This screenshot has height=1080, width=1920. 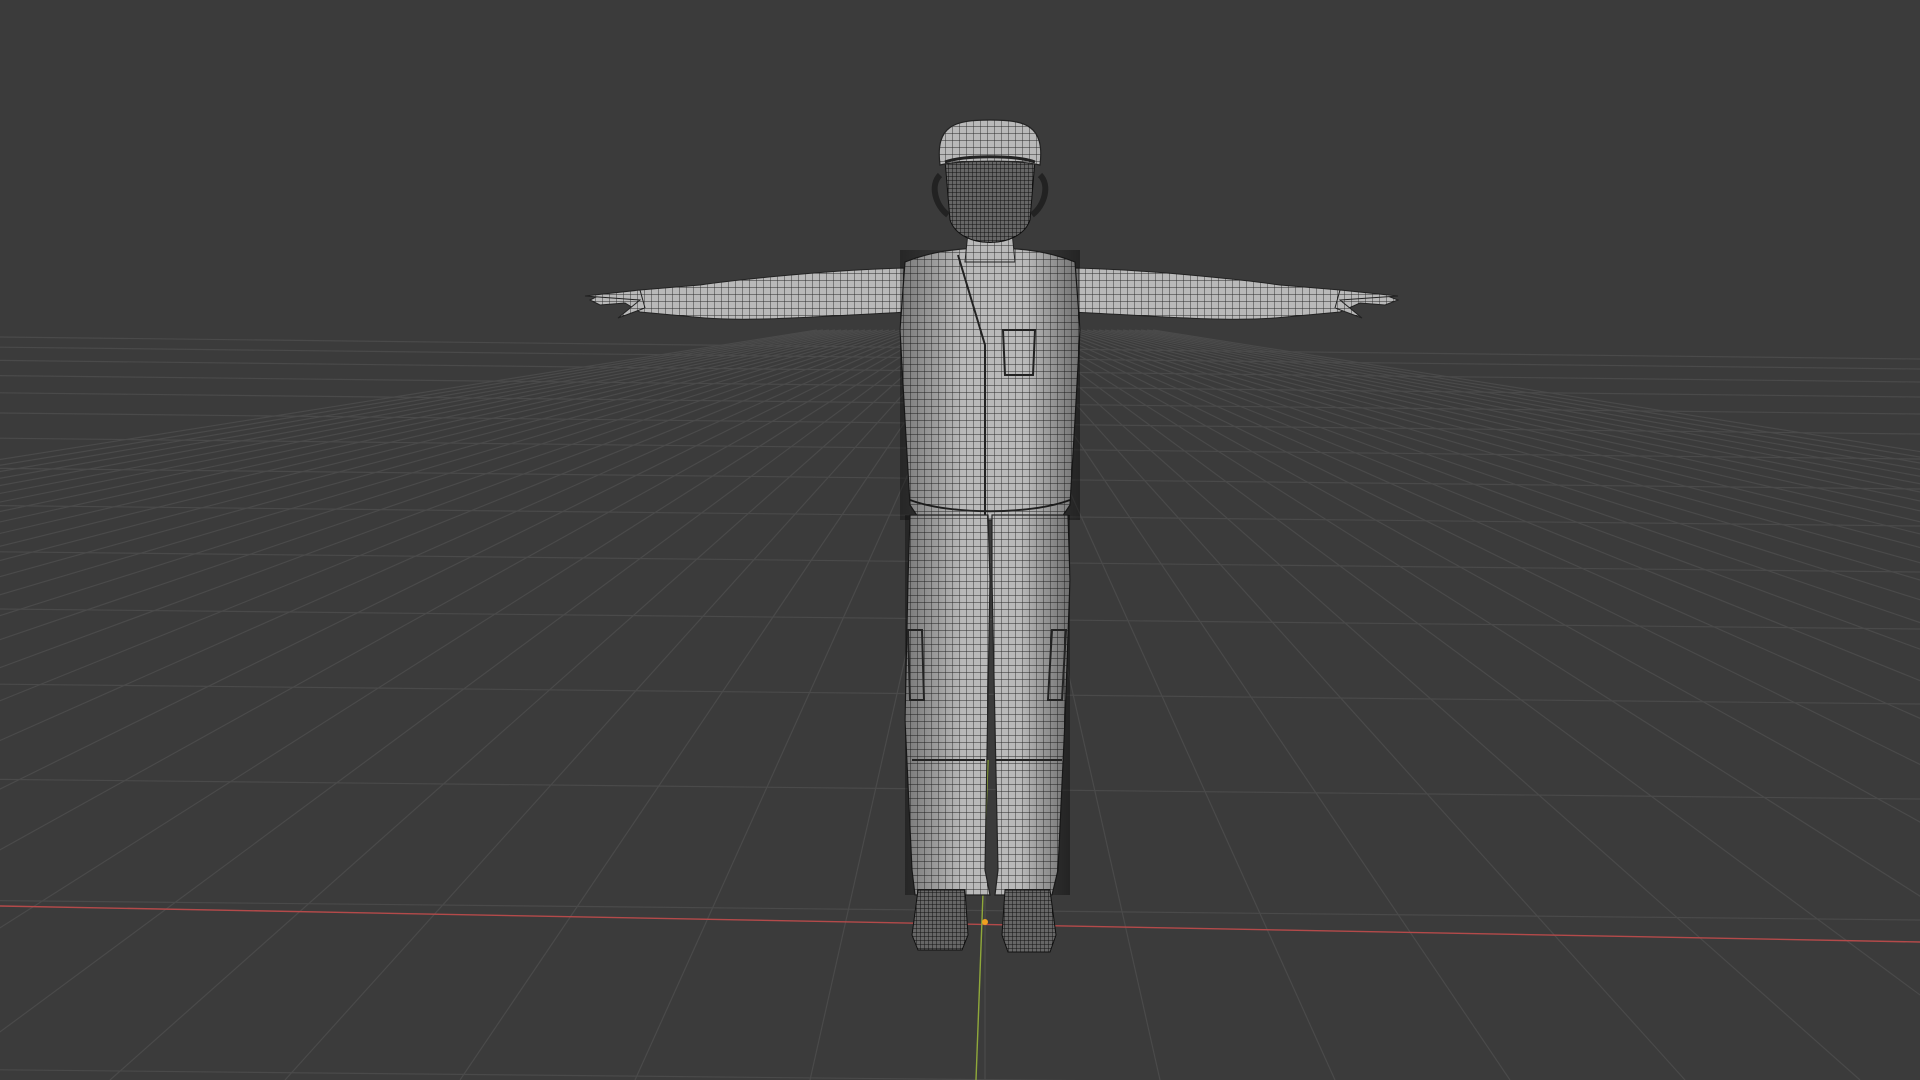 What do you see at coordinates (985, 922) in the screenshot?
I see `origin-marker` at bounding box center [985, 922].